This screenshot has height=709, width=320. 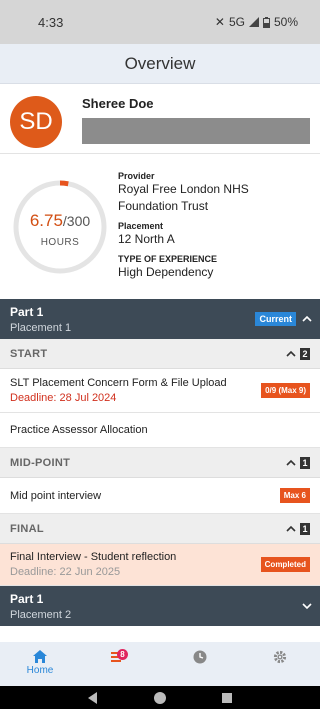 What do you see at coordinates (40, 462) in the screenshot?
I see `section-mid-label: MID-POINT` at bounding box center [40, 462].